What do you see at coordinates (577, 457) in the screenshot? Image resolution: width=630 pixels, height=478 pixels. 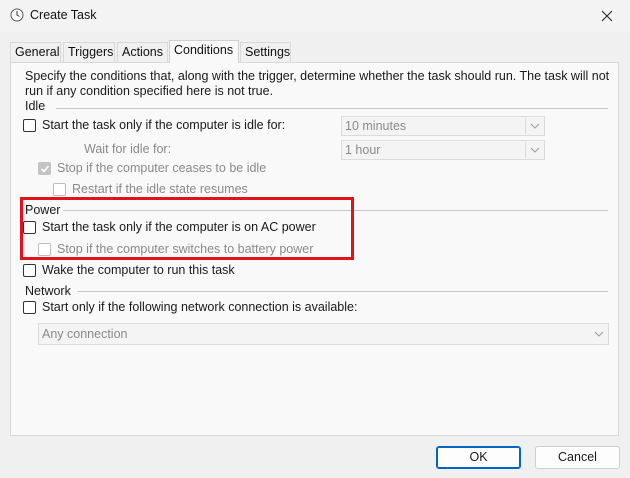 I see `cancel-button: Cancel` at bounding box center [577, 457].